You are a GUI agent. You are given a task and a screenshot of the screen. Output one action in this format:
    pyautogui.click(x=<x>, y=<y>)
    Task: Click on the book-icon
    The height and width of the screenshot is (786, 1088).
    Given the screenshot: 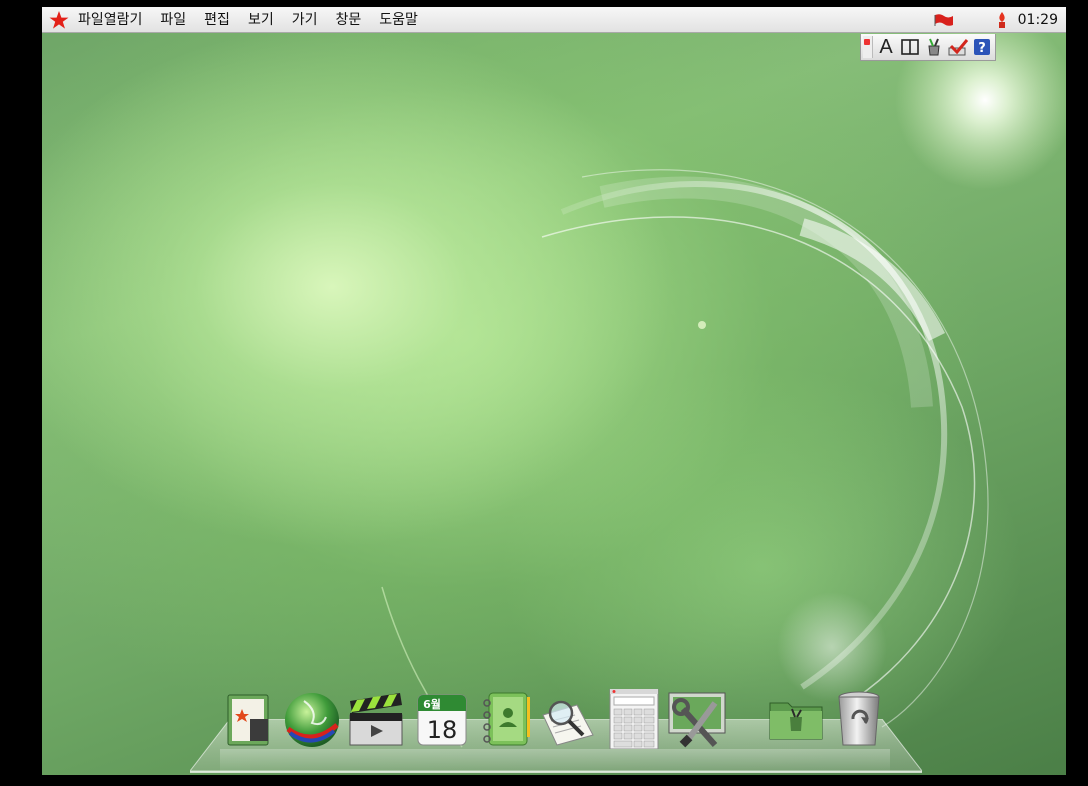 What is the action you would take?
    pyautogui.click(x=910, y=47)
    